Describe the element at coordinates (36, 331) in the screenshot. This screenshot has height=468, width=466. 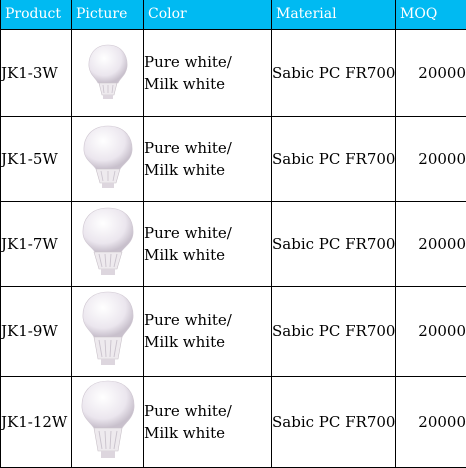
I see `product-cell: JK1-9W` at that location.